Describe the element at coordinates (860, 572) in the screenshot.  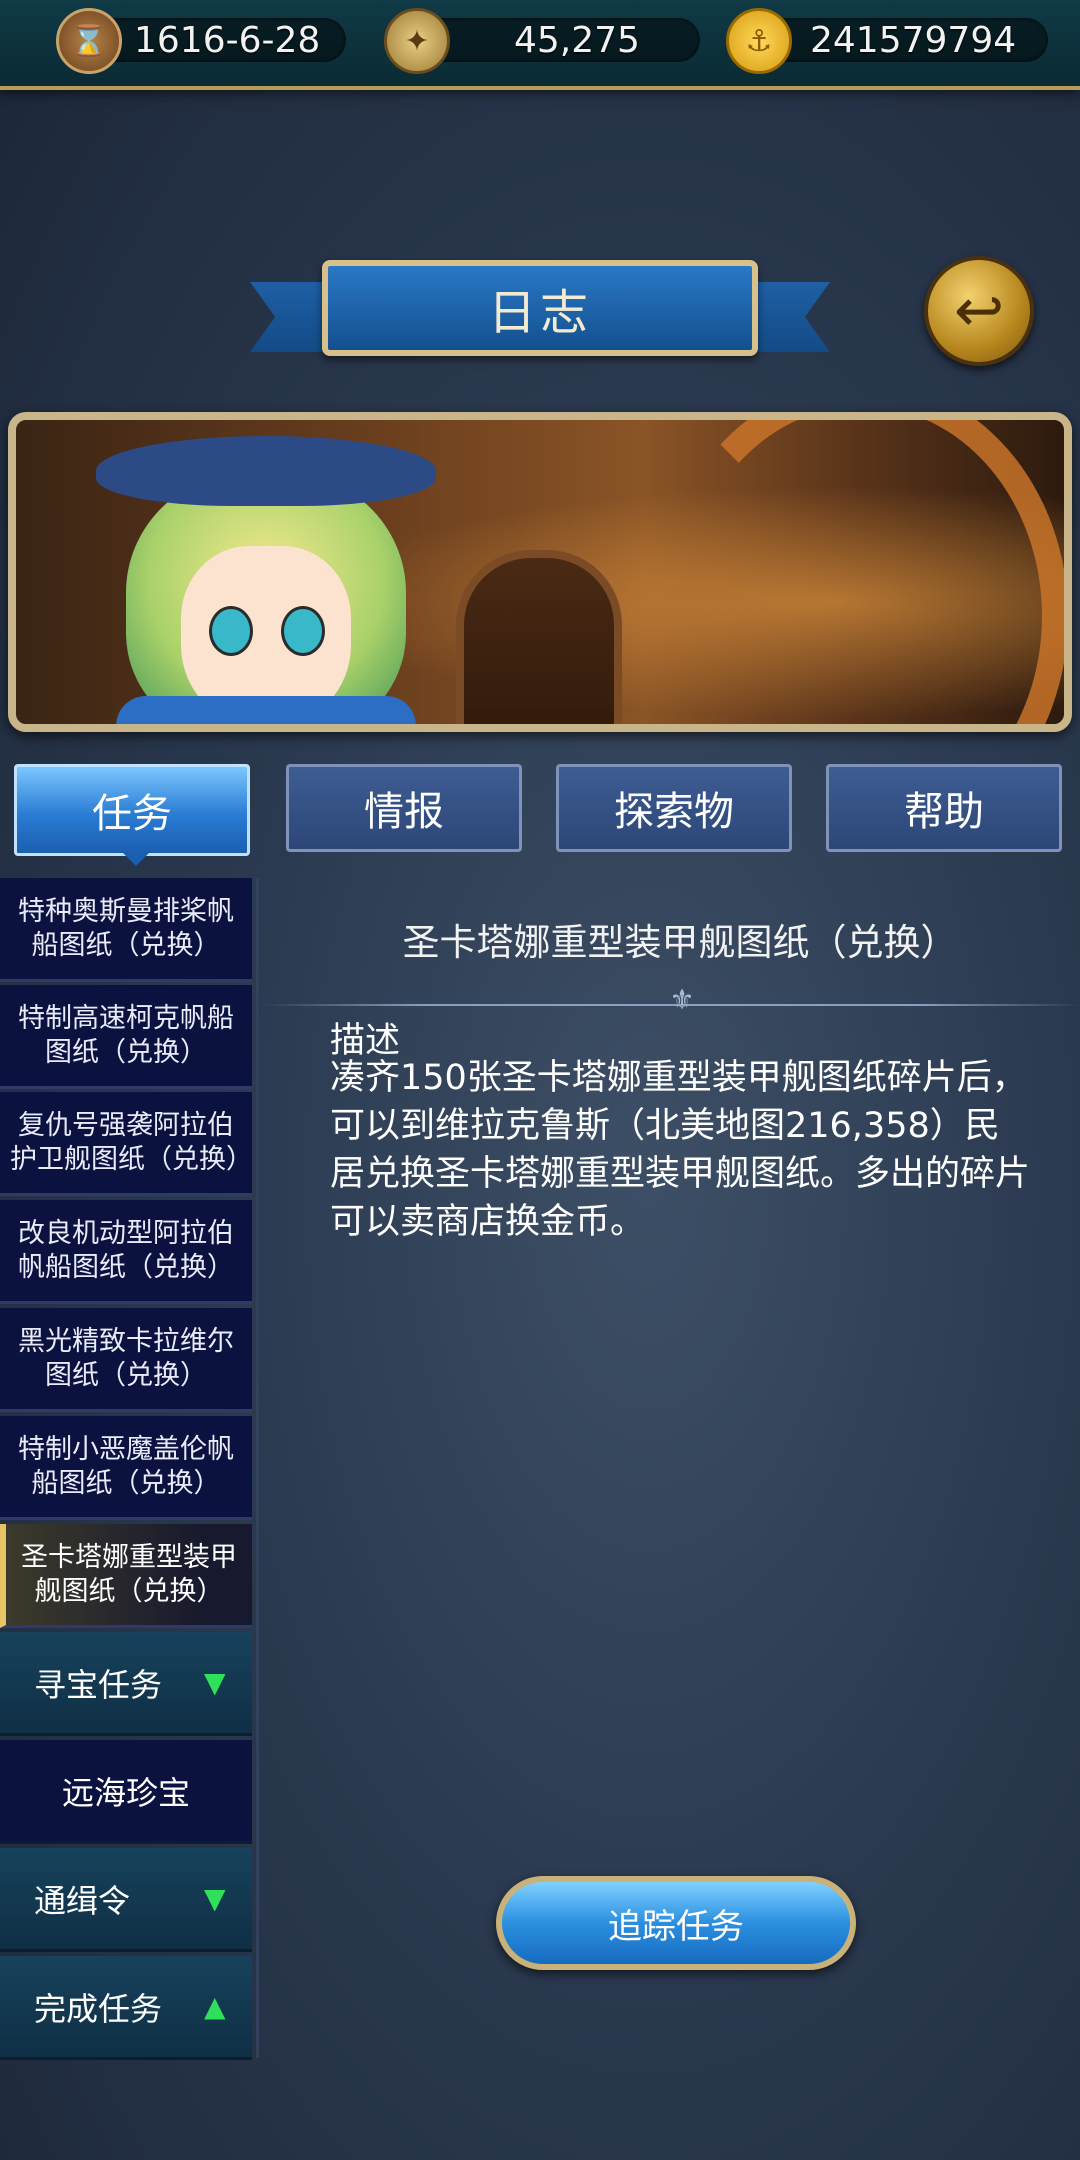
I see `staircase-illustration` at that location.